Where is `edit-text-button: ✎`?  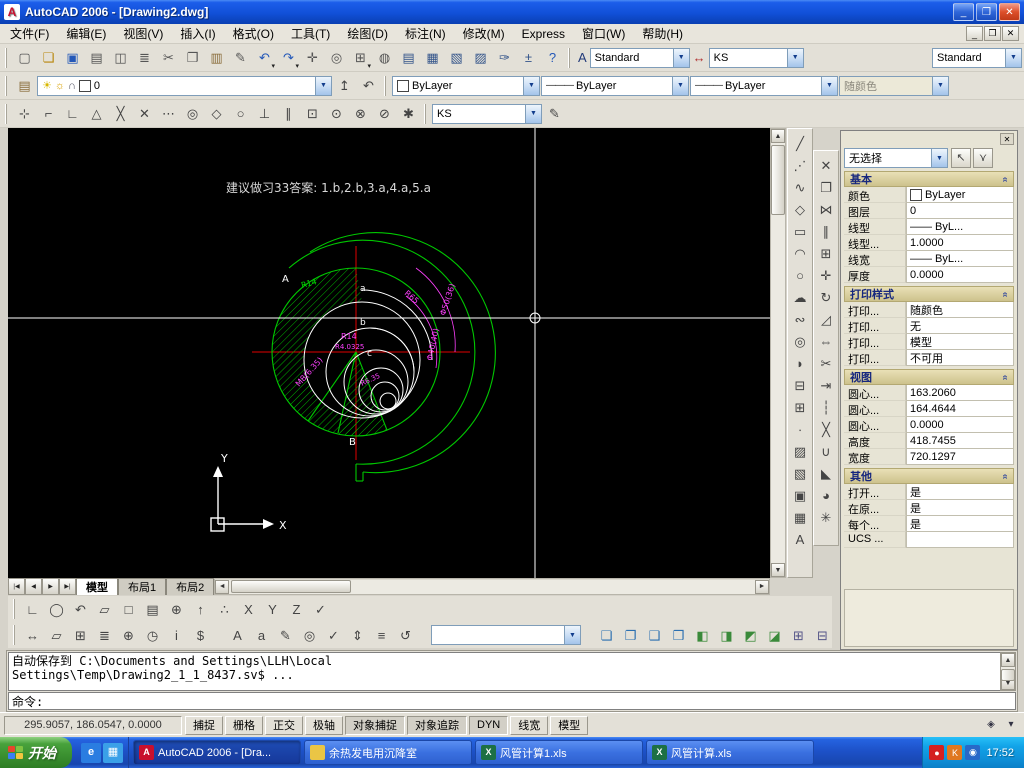 edit-text-button: ✎ is located at coordinates (285, 635).